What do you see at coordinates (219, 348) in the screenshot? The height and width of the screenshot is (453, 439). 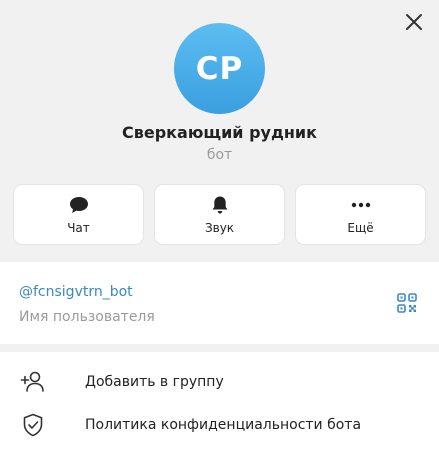 I see `section-divider` at bounding box center [219, 348].